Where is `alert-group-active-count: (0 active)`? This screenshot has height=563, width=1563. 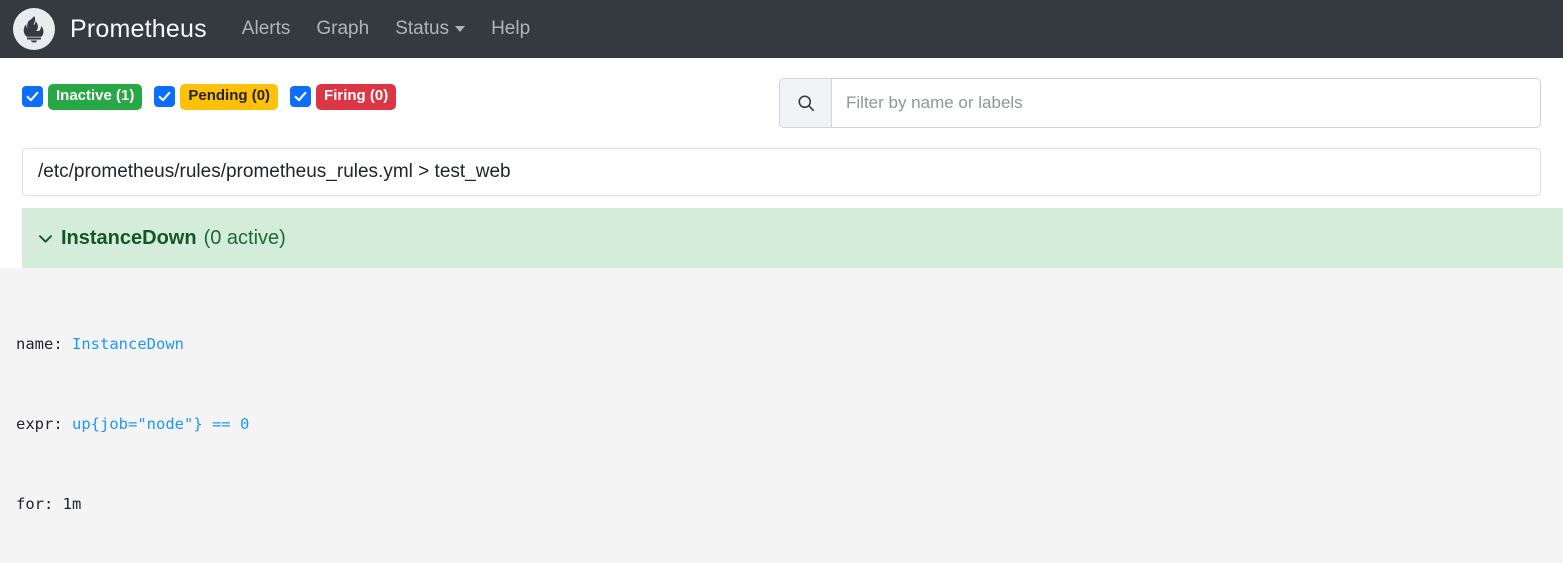 alert-group-active-count: (0 active) is located at coordinates (244, 237).